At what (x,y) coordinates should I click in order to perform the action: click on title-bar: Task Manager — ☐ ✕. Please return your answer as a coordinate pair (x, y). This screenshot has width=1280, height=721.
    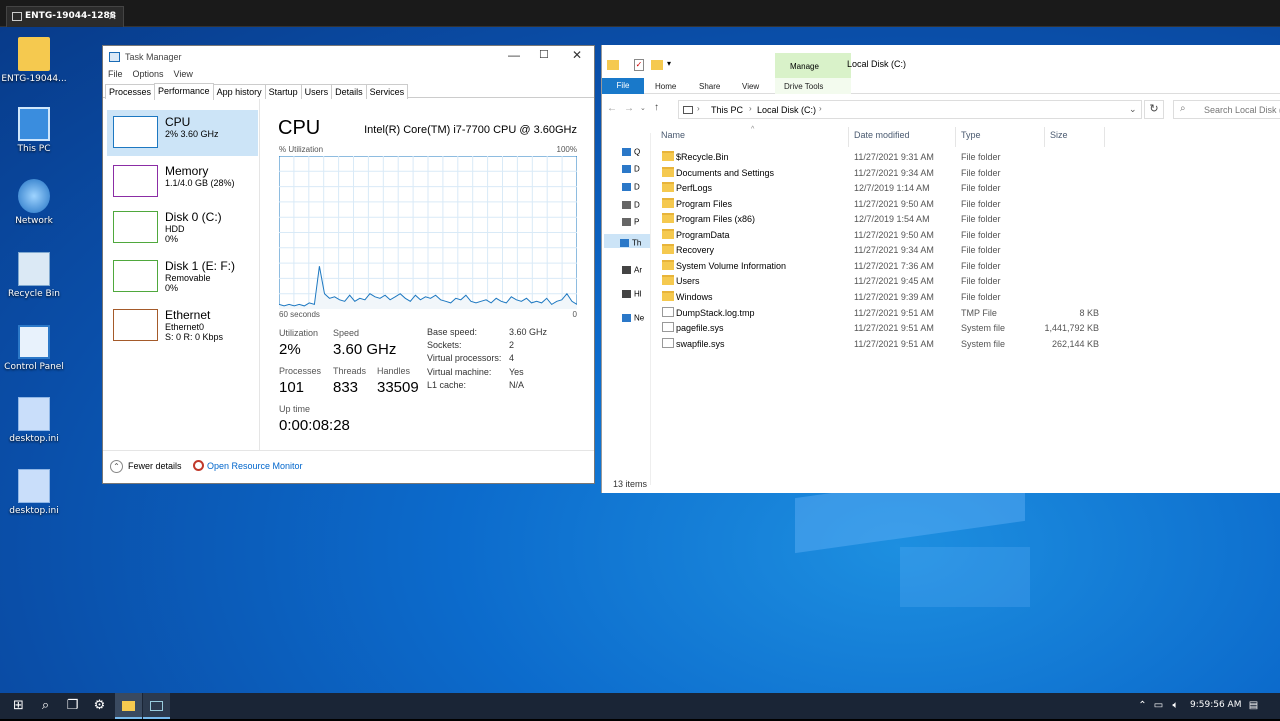
    Looking at the image, I should click on (348, 57).